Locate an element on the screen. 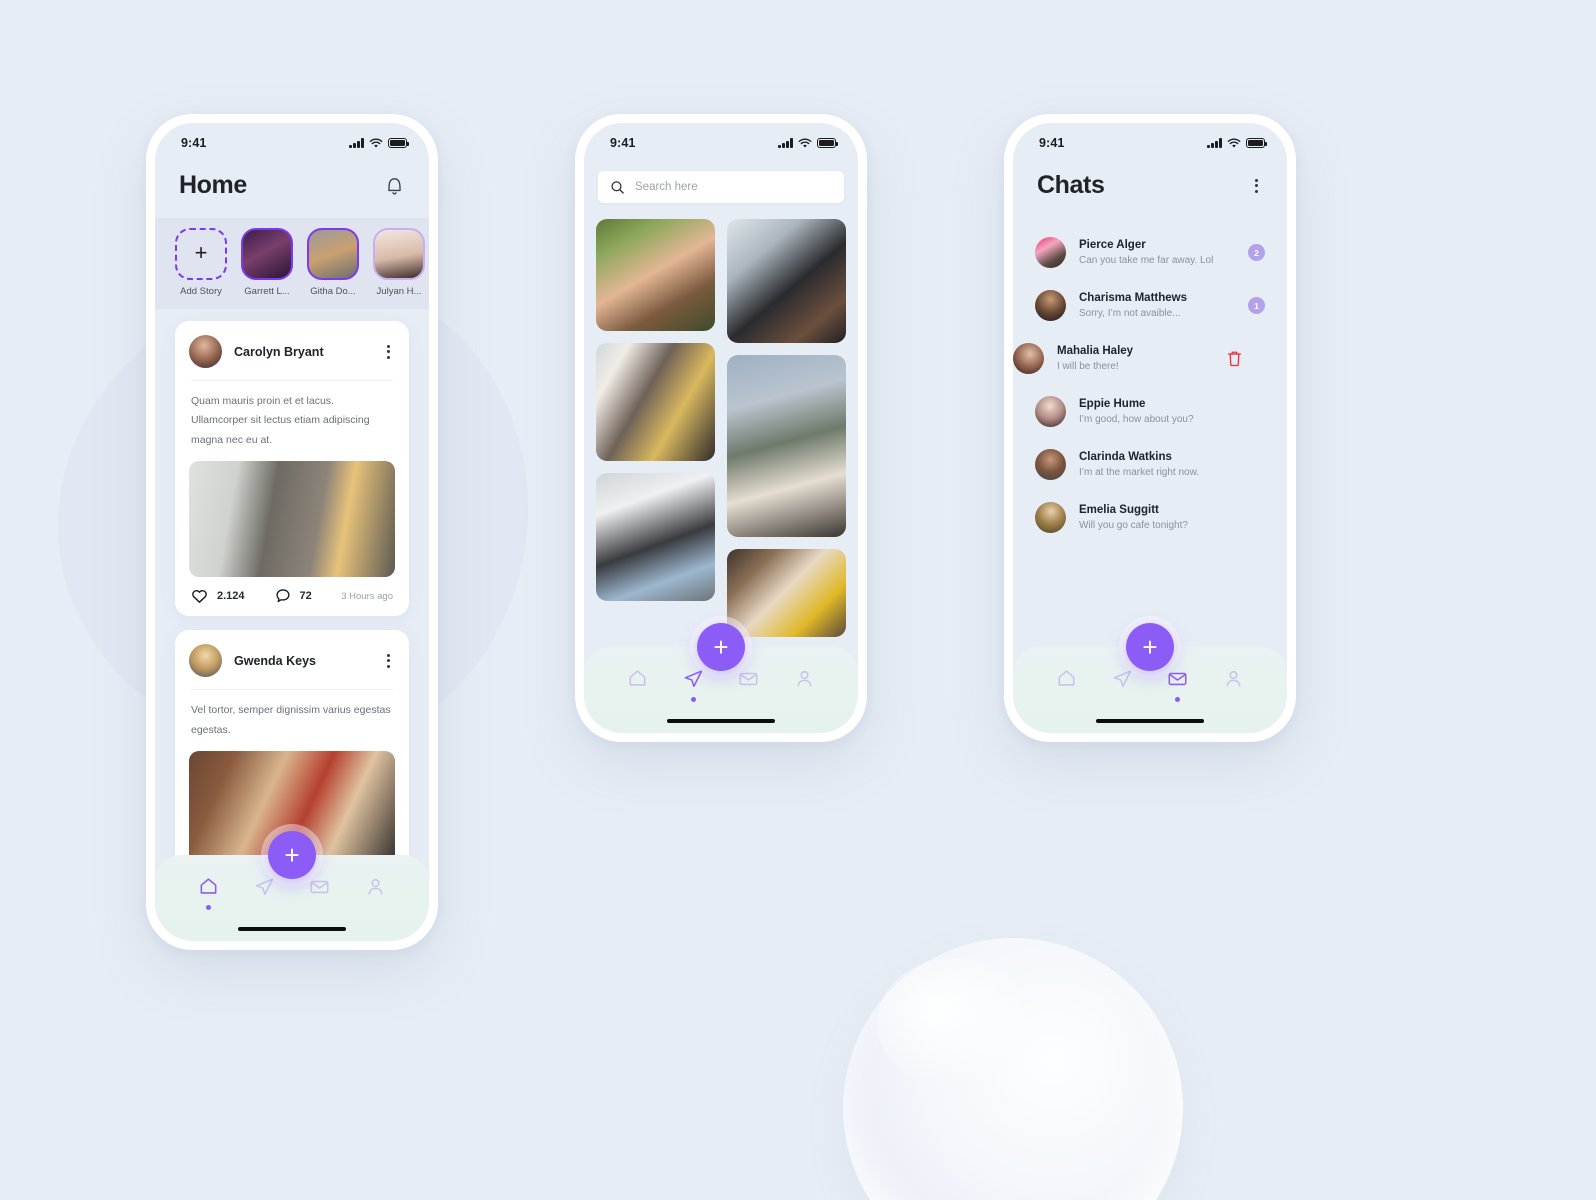 The width and height of the screenshot is (1596, 1200). chat-name: Mahalia Haley is located at coordinates (1095, 351).